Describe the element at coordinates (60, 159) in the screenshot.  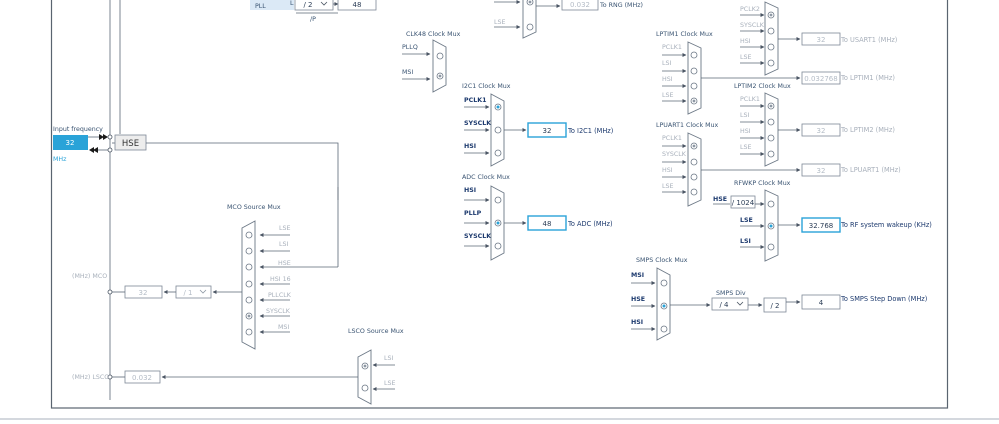
I see `hse-input-unit: MHz` at that location.